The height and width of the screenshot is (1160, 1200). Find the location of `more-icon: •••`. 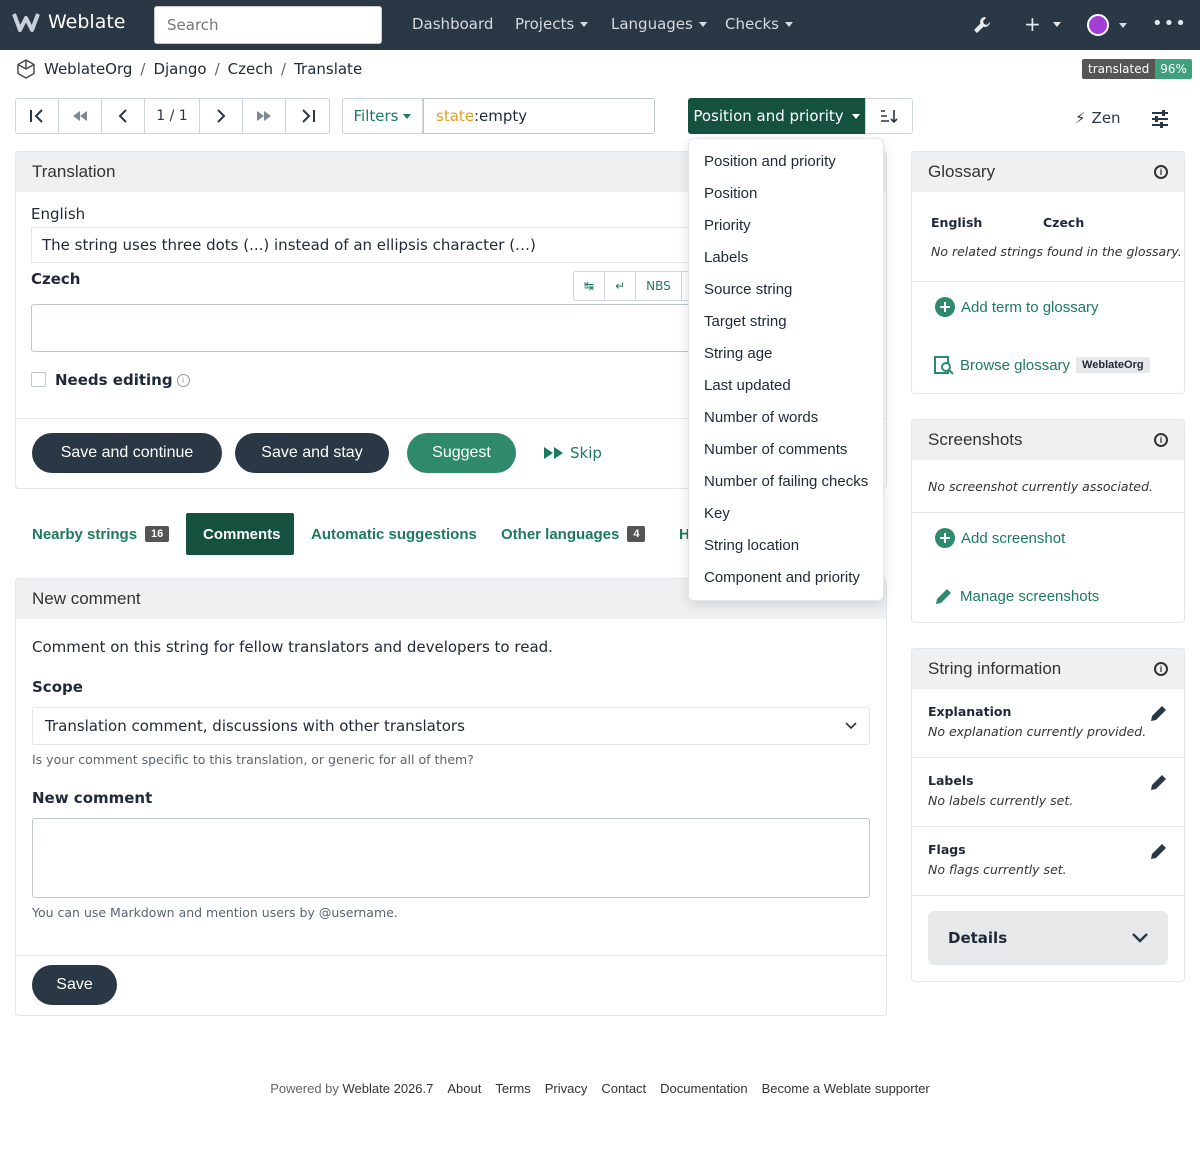

more-icon: ••• is located at coordinates (1169, 23).